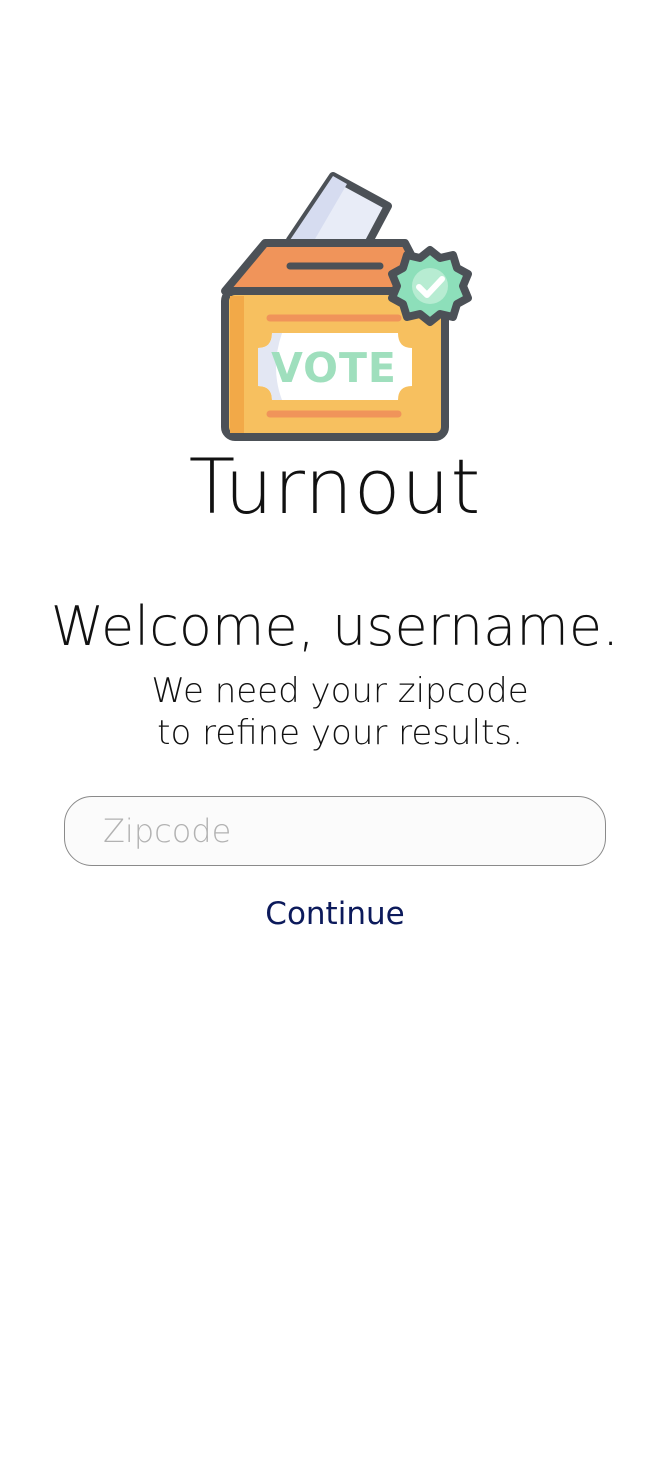  I want to click on zipcode-input, so click(335, 831).